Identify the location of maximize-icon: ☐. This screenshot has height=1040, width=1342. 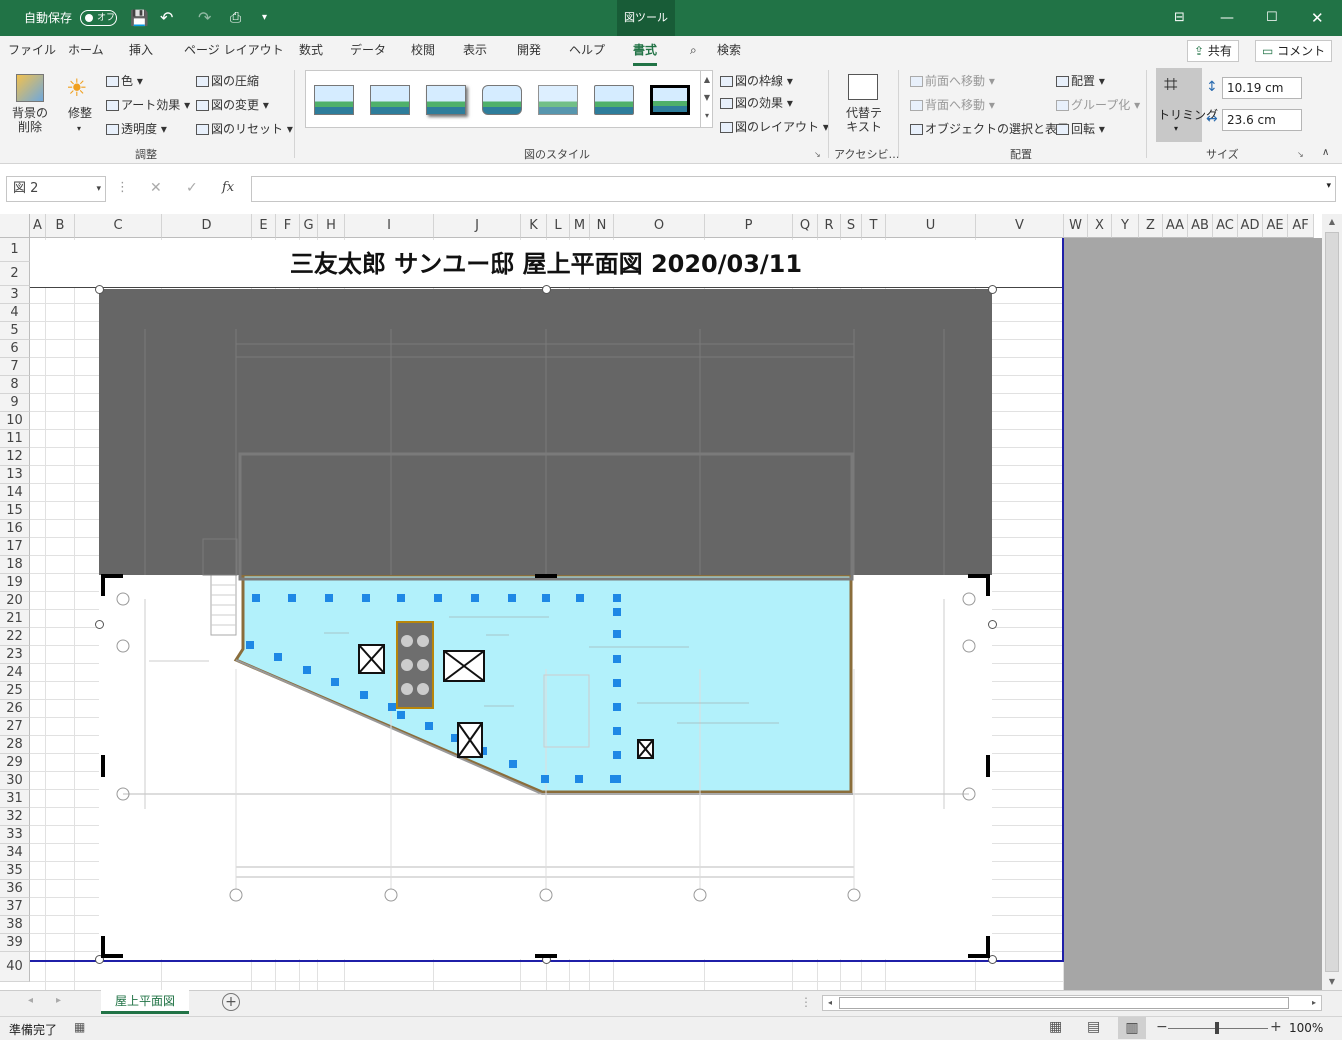
(1272, 18).